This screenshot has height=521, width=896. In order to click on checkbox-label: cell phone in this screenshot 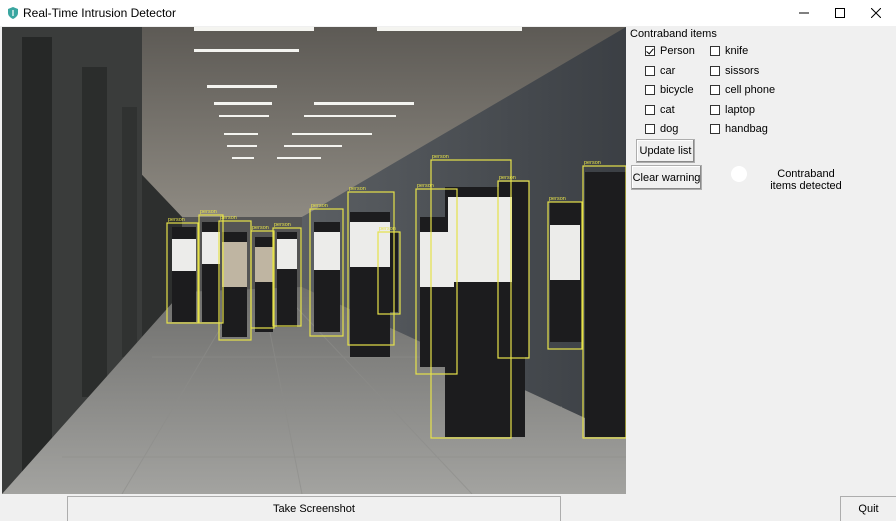, I will do `click(750, 90)`.